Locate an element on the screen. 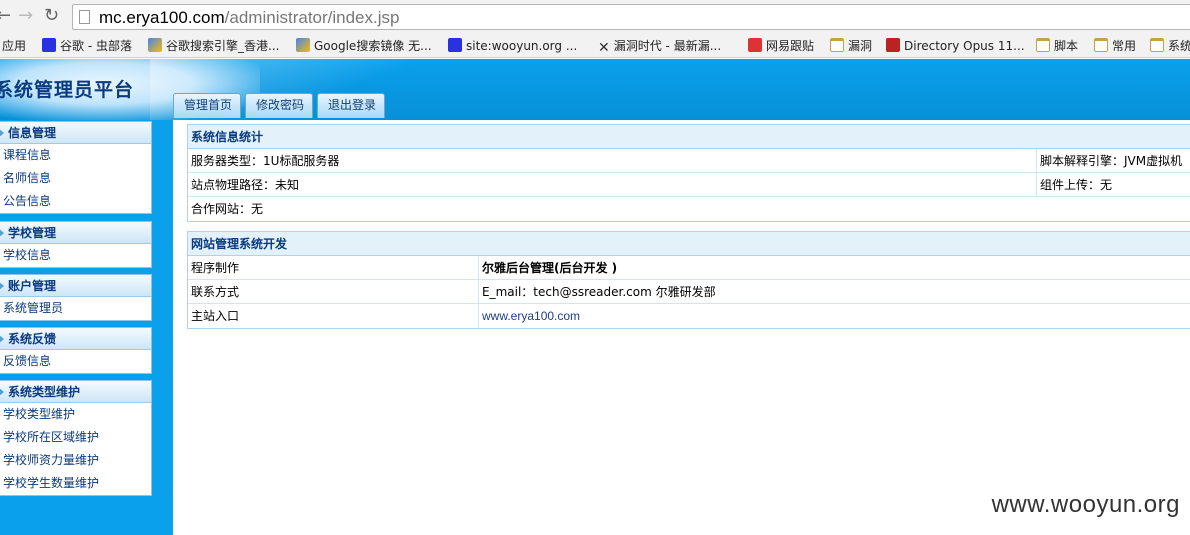 Image resolution: width=1190 pixels, height=535 pixels. upload-component: 组件上传：无 is located at coordinates (1076, 185).